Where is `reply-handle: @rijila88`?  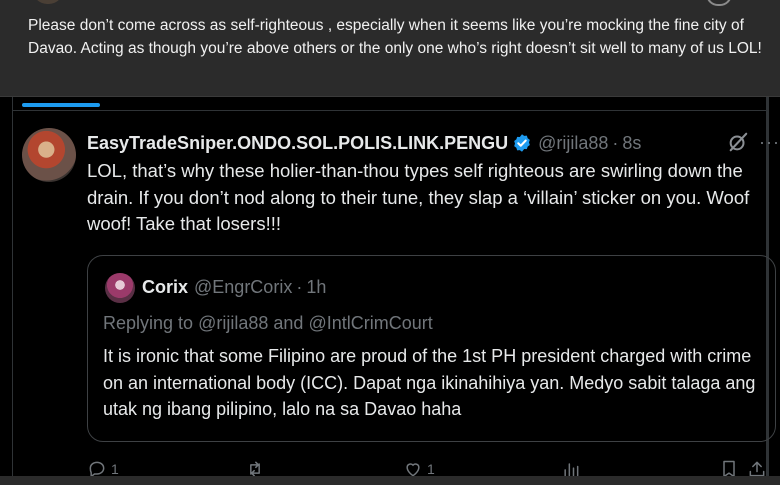 reply-handle: @rijila88 is located at coordinates (573, 143).